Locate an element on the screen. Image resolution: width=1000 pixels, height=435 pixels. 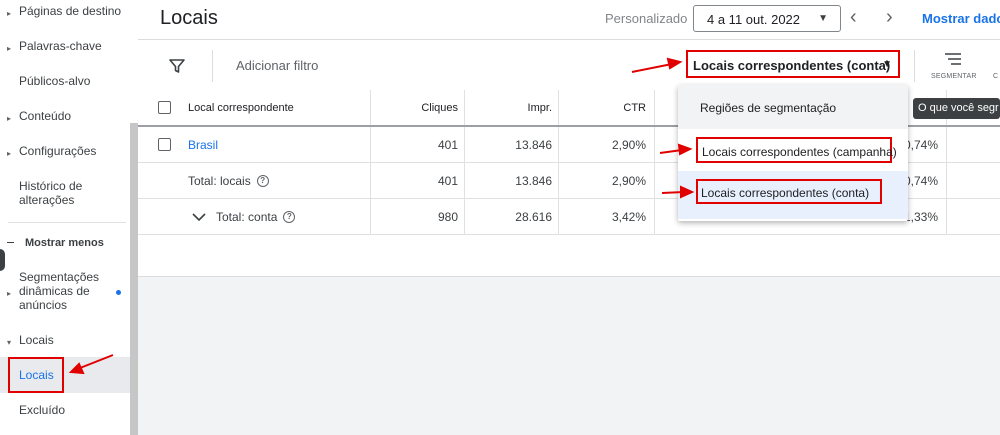
column-header-ctr: CTR is located at coordinates (606, 107).